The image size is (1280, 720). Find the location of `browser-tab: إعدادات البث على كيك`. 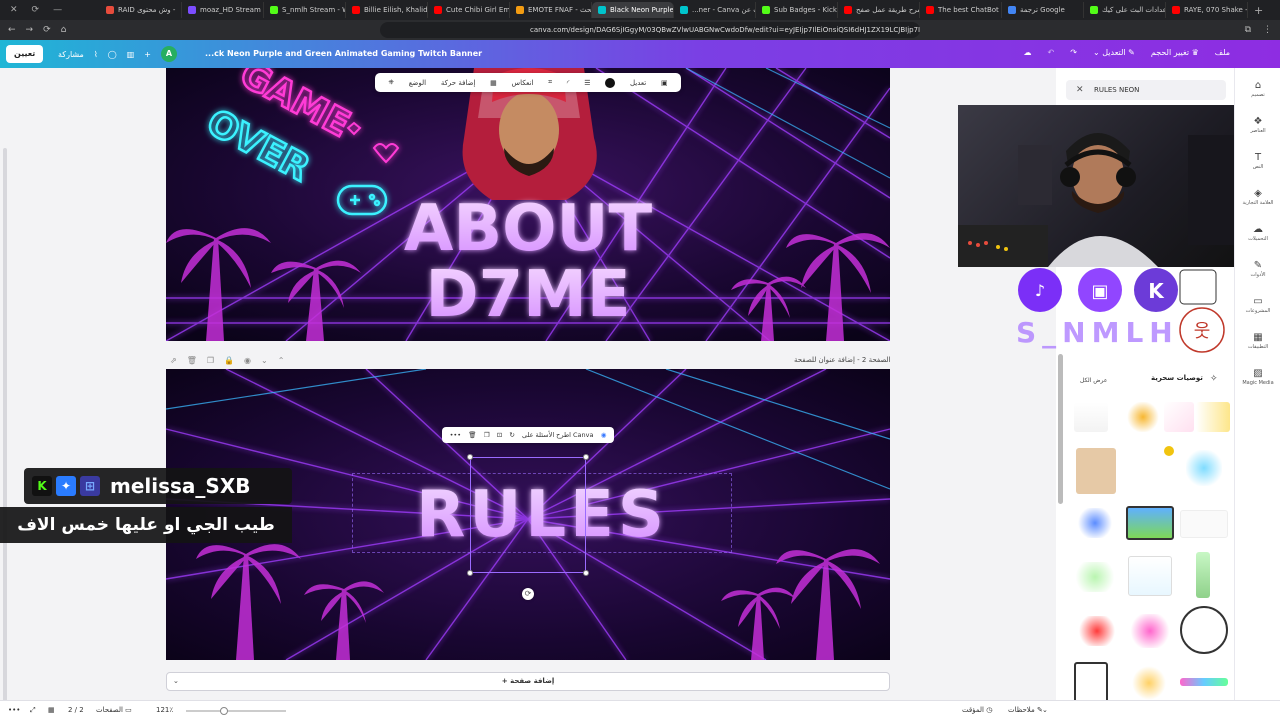

browser-tab: إعدادات البث على كيك is located at coordinates (1125, 10).